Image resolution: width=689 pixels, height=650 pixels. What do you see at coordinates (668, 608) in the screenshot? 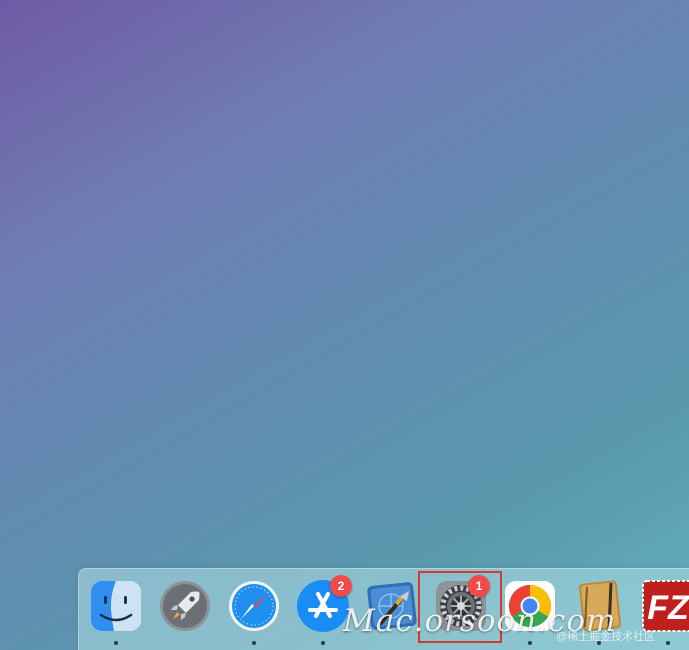
I see `svg-text: FZ` at bounding box center [668, 608].